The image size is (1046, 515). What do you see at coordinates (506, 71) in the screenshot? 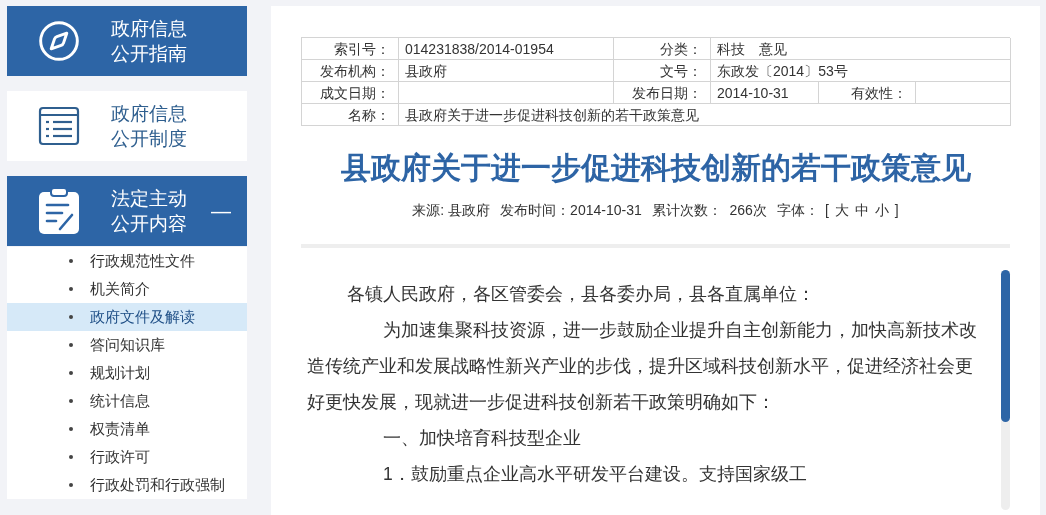
I see `value-cell: 县政府` at bounding box center [506, 71].